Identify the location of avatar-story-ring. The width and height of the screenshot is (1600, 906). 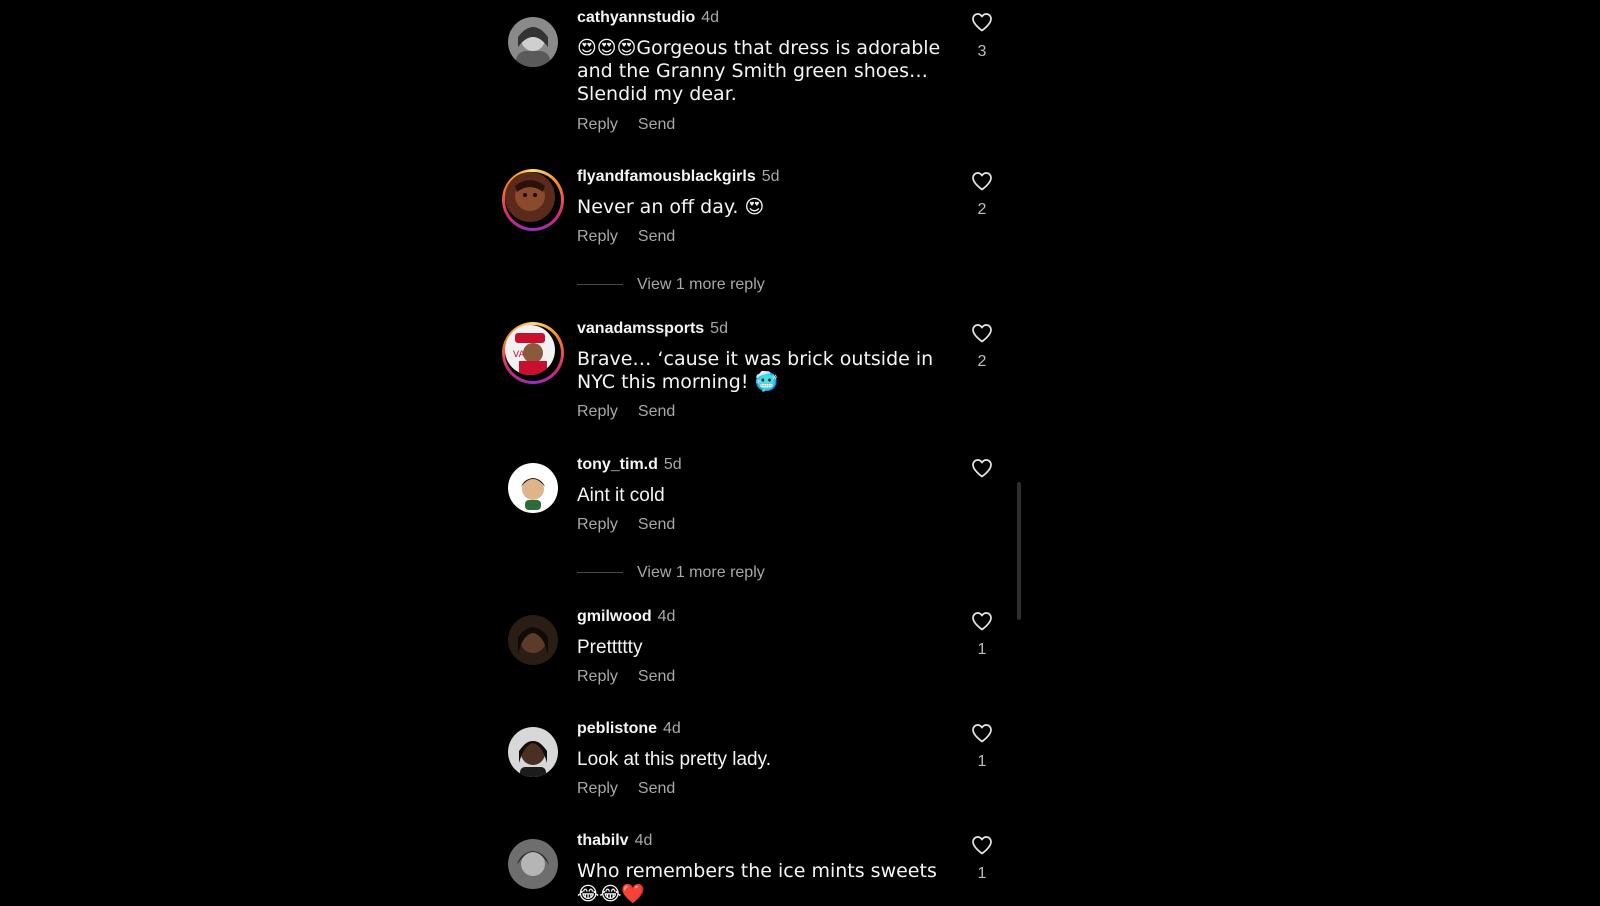
(533, 200).